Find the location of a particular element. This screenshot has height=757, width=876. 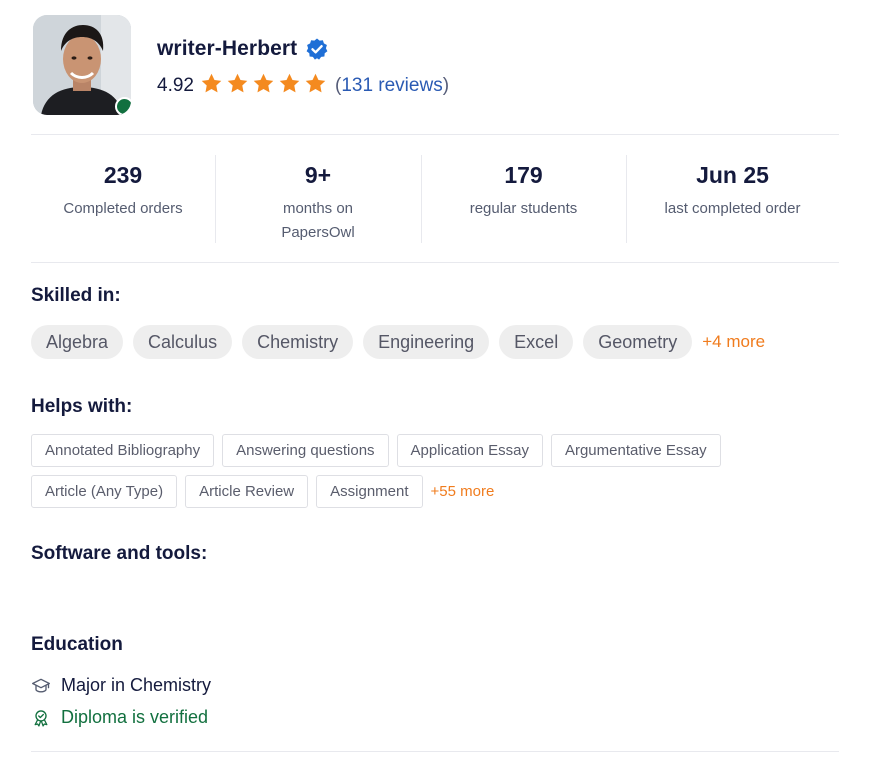

stat-completed-orders: 239 Completed orders is located at coordinates (123, 199).